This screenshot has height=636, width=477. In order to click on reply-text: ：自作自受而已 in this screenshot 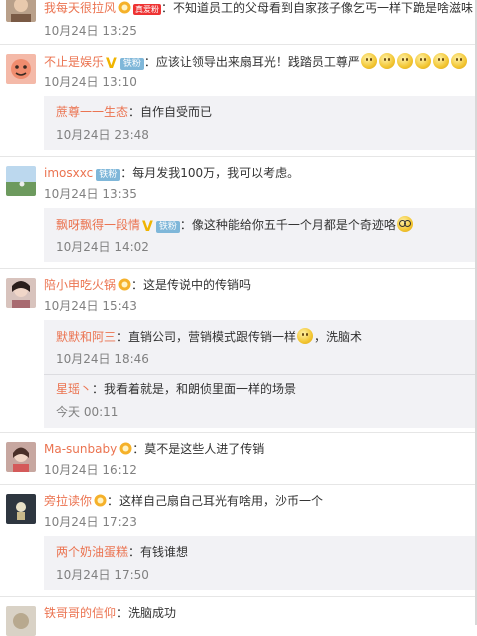, I will do `click(170, 112)`.